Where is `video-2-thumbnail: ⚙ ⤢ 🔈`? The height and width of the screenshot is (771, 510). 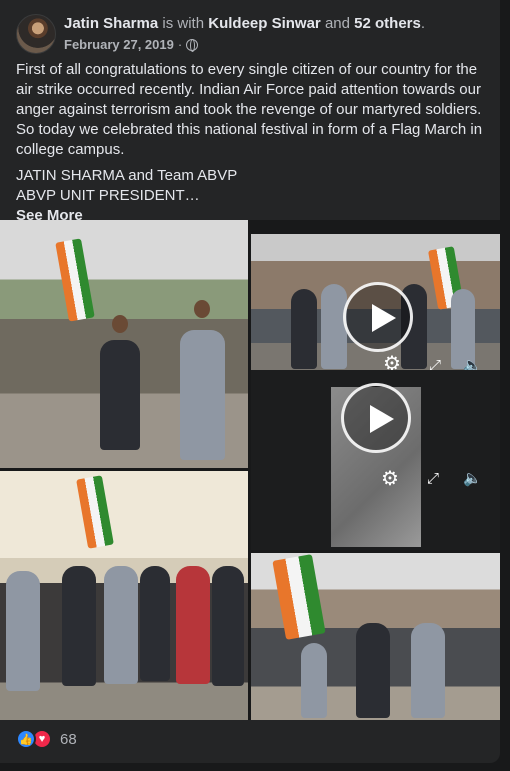 video-2-thumbnail: ⚙ ⤢ 🔈 is located at coordinates (375, 460).